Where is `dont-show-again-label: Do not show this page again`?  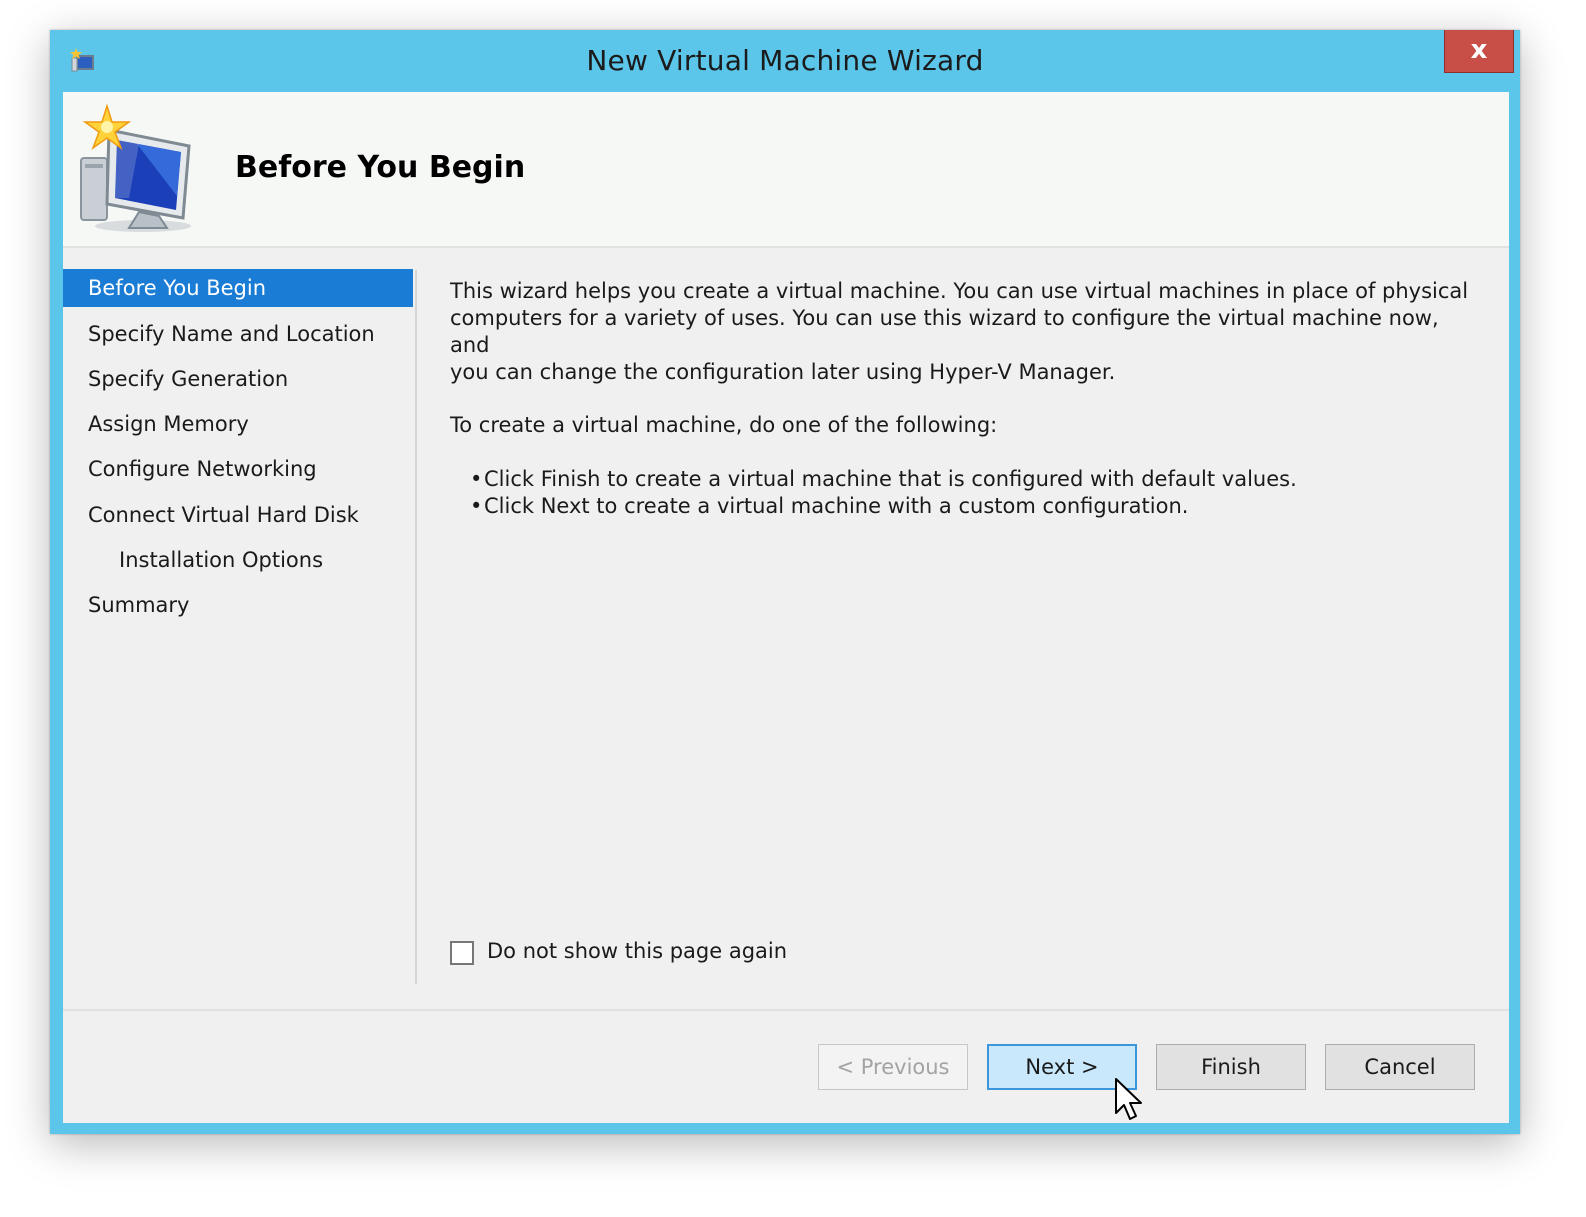 dont-show-again-label: Do not show this page again is located at coordinates (637, 951).